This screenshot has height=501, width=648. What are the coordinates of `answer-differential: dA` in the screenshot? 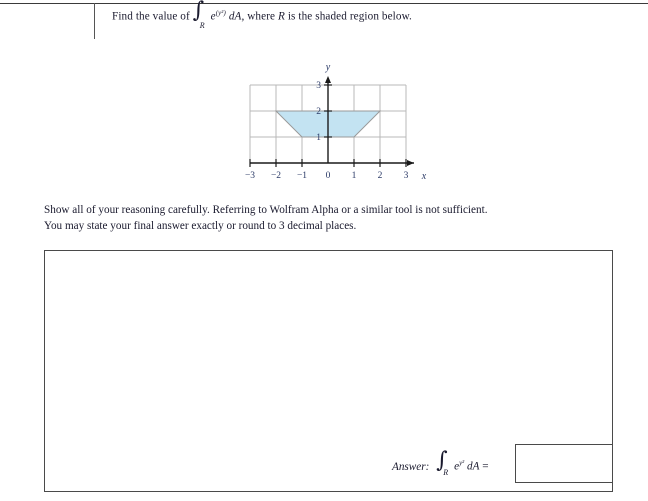 It's located at (473, 467).